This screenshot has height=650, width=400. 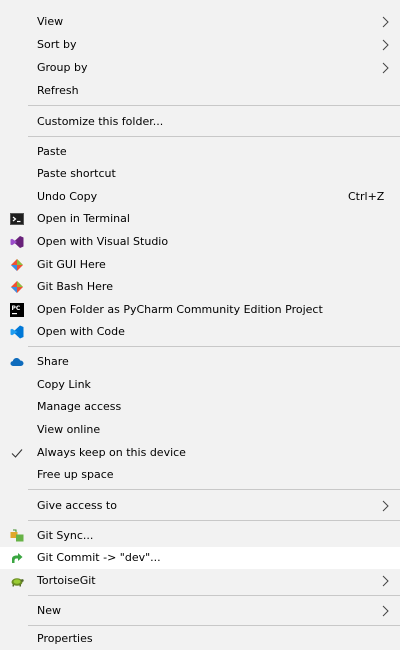 What do you see at coordinates (52, 151) in the screenshot?
I see `menu-item-label: Paste` at bounding box center [52, 151].